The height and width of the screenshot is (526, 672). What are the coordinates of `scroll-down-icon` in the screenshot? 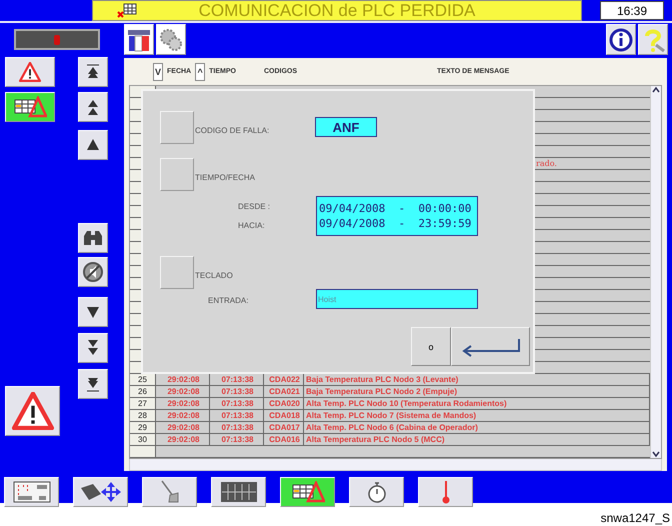 It's located at (656, 454).